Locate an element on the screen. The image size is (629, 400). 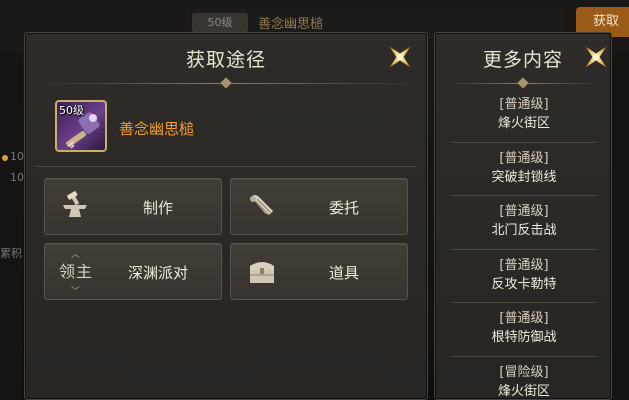
anvil-icon is located at coordinates (76, 207).